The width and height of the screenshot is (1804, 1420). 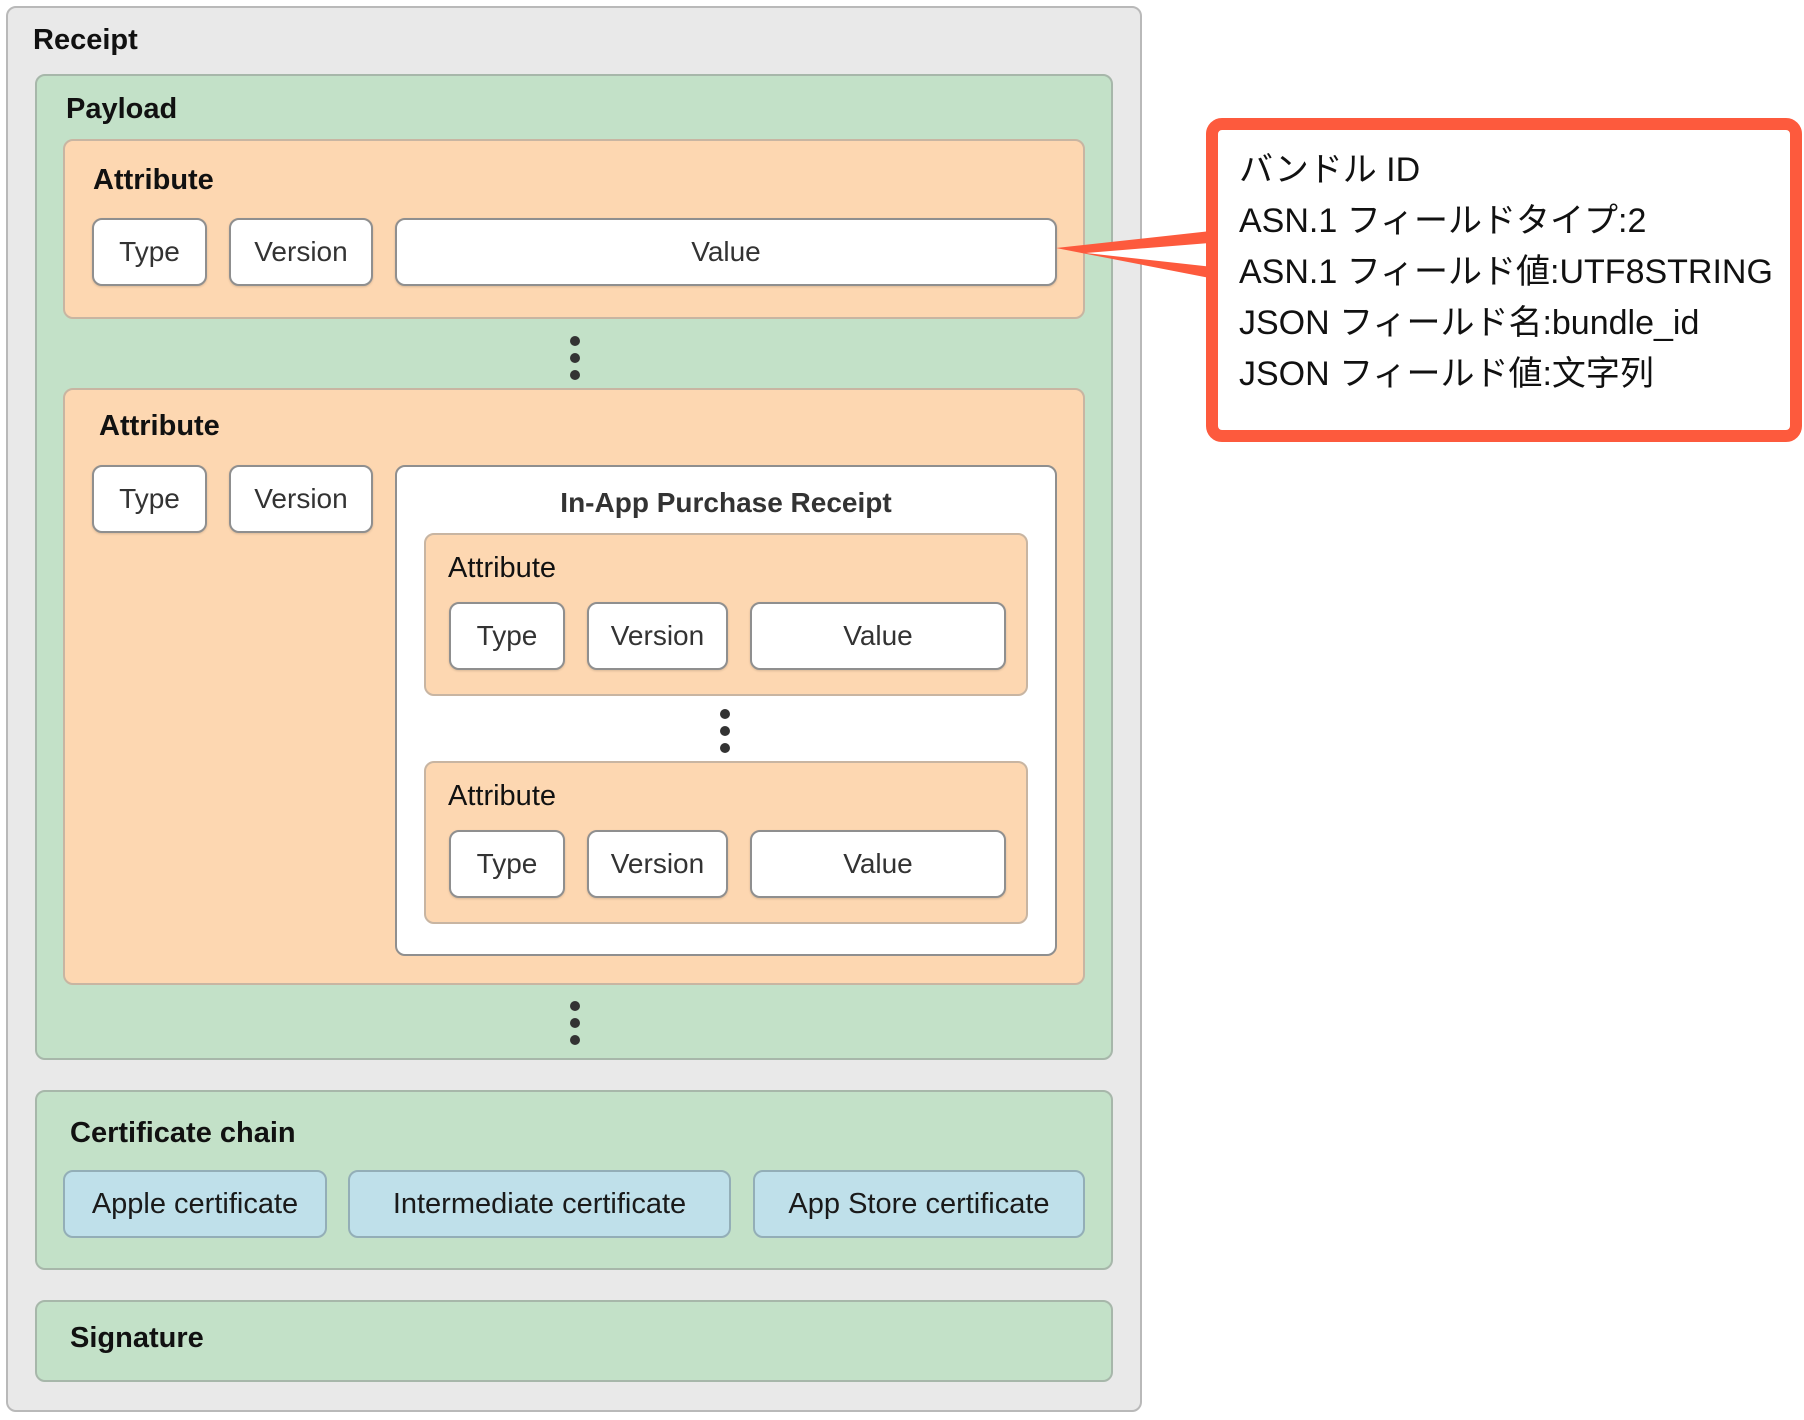 What do you see at coordinates (195, 1204) in the screenshot?
I see `apple-certificate: Apple certificate` at bounding box center [195, 1204].